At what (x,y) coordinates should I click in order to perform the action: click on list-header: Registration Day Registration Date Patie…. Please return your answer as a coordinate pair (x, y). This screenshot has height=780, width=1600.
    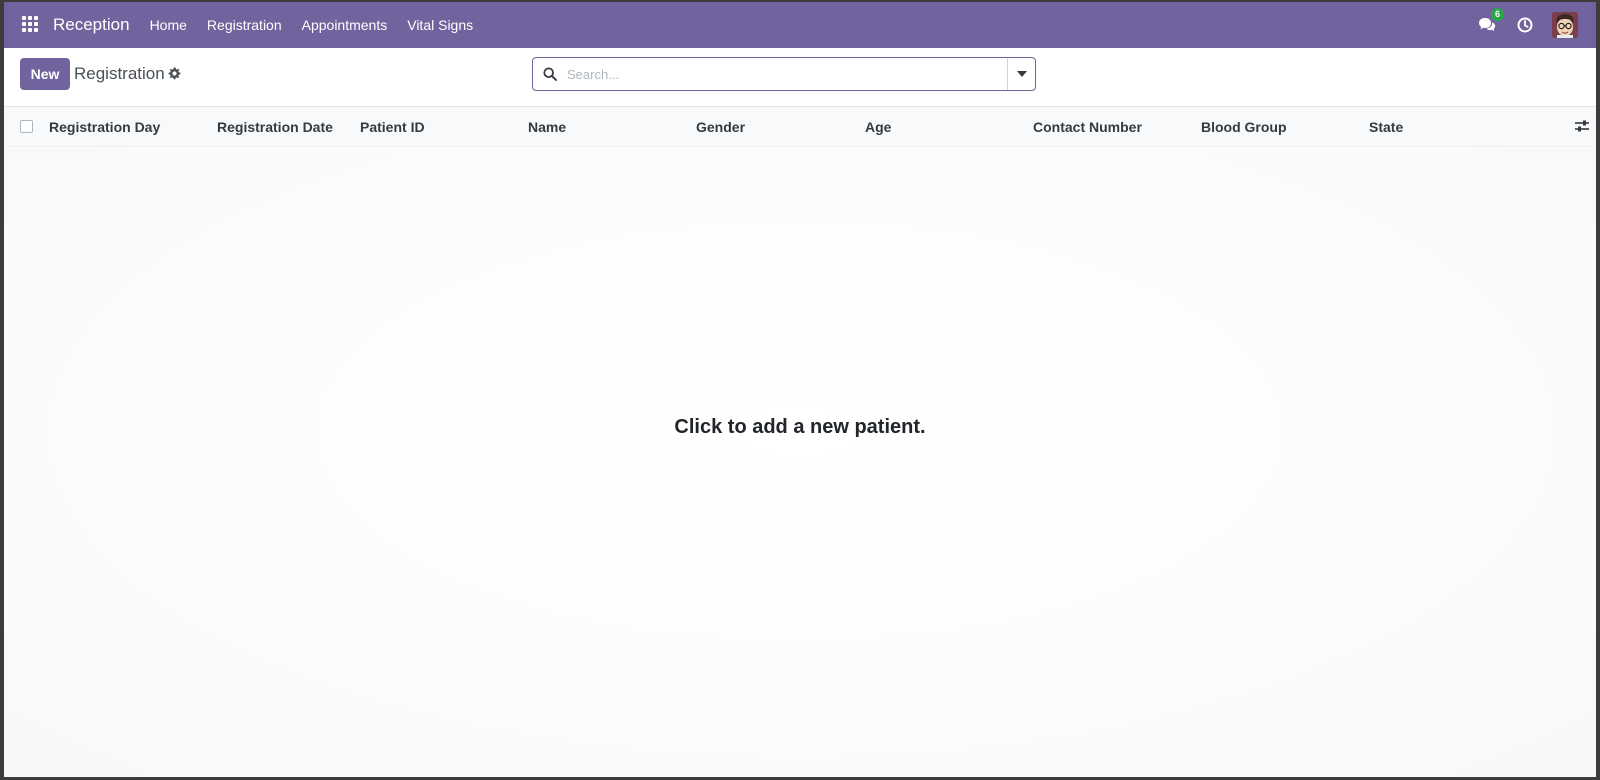
    Looking at the image, I should click on (800, 127).